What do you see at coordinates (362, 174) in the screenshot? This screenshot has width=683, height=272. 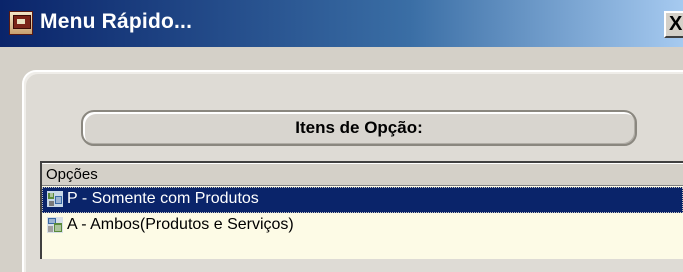 I see `column-header-opcoes: Opções` at bounding box center [362, 174].